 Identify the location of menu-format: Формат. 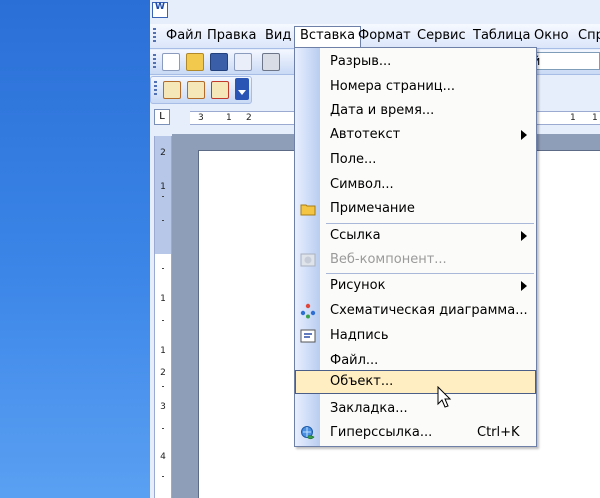
(384, 36).